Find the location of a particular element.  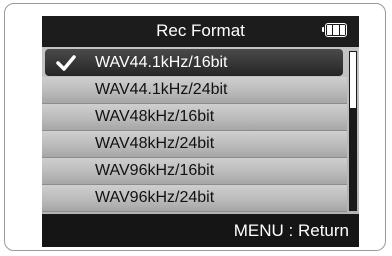

menu-item-wav48-24: WAV48kHz/24bit is located at coordinates (194, 144).